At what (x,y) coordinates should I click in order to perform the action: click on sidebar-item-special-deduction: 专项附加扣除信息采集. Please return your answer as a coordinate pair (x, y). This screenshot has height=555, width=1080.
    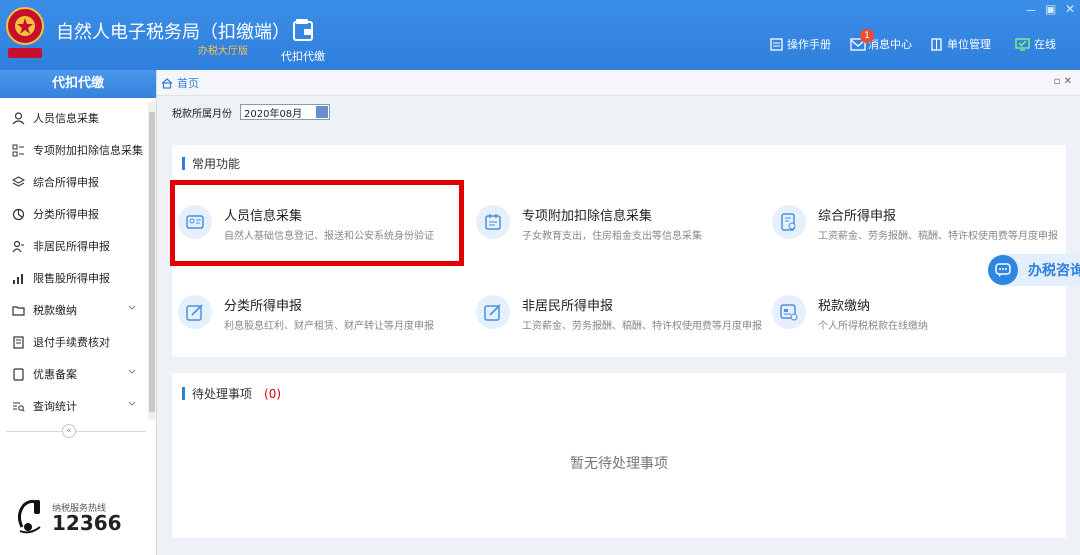
    Looking at the image, I should click on (74, 150).